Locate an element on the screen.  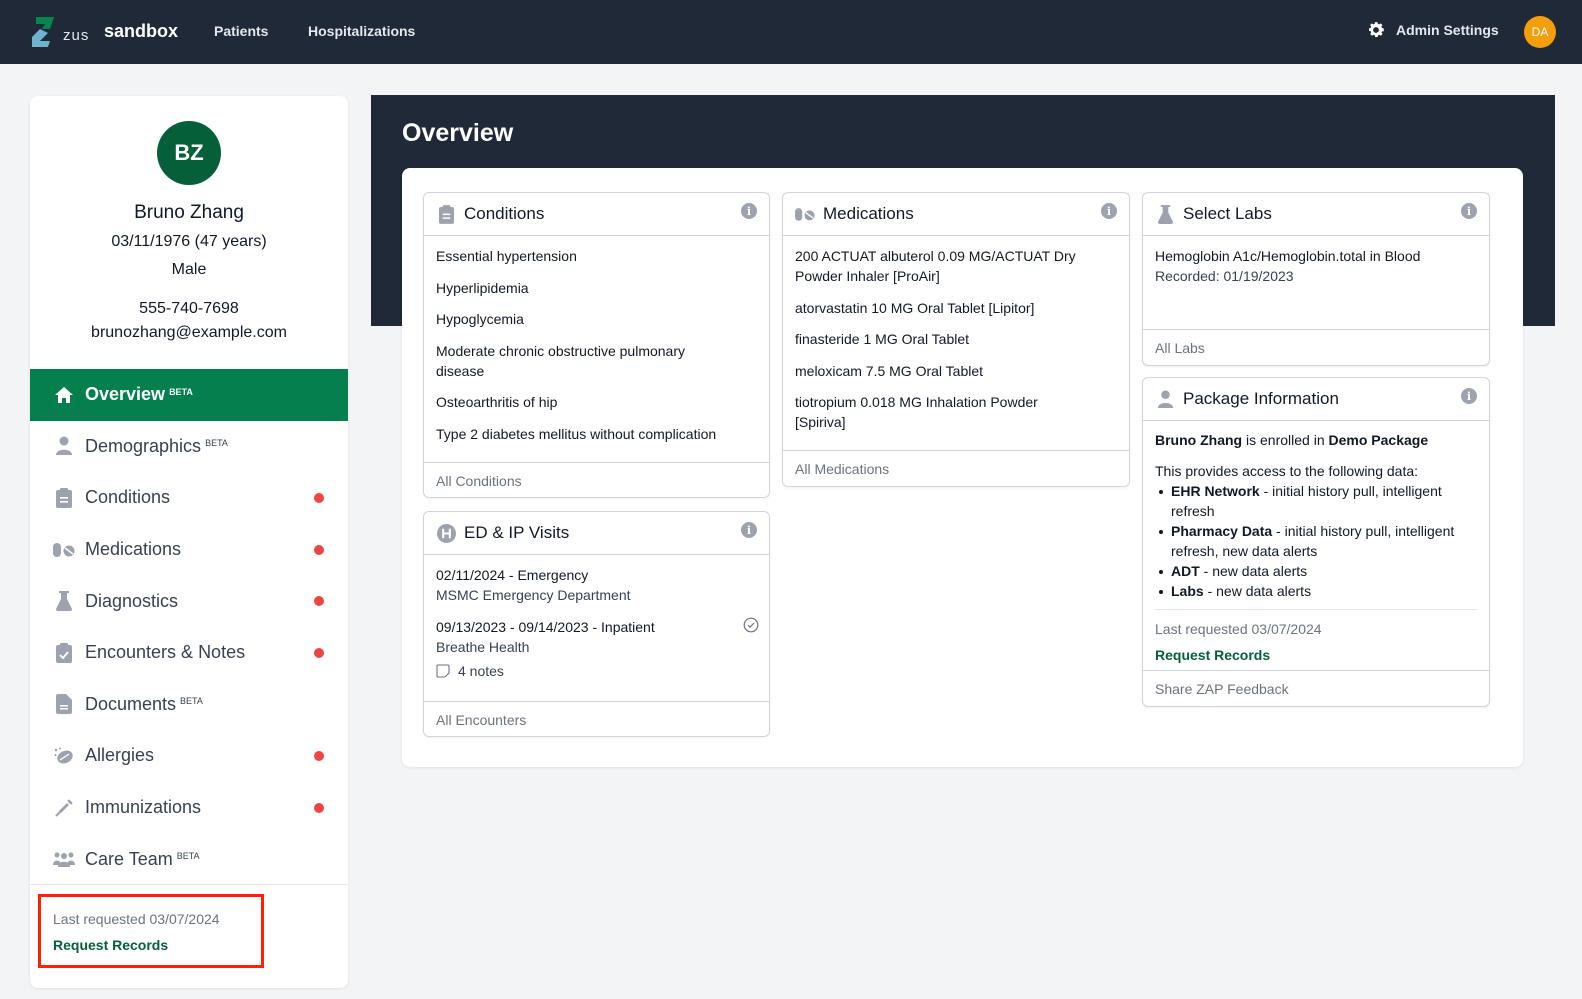
zus-logo: zus is located at coordinates (58, 32).